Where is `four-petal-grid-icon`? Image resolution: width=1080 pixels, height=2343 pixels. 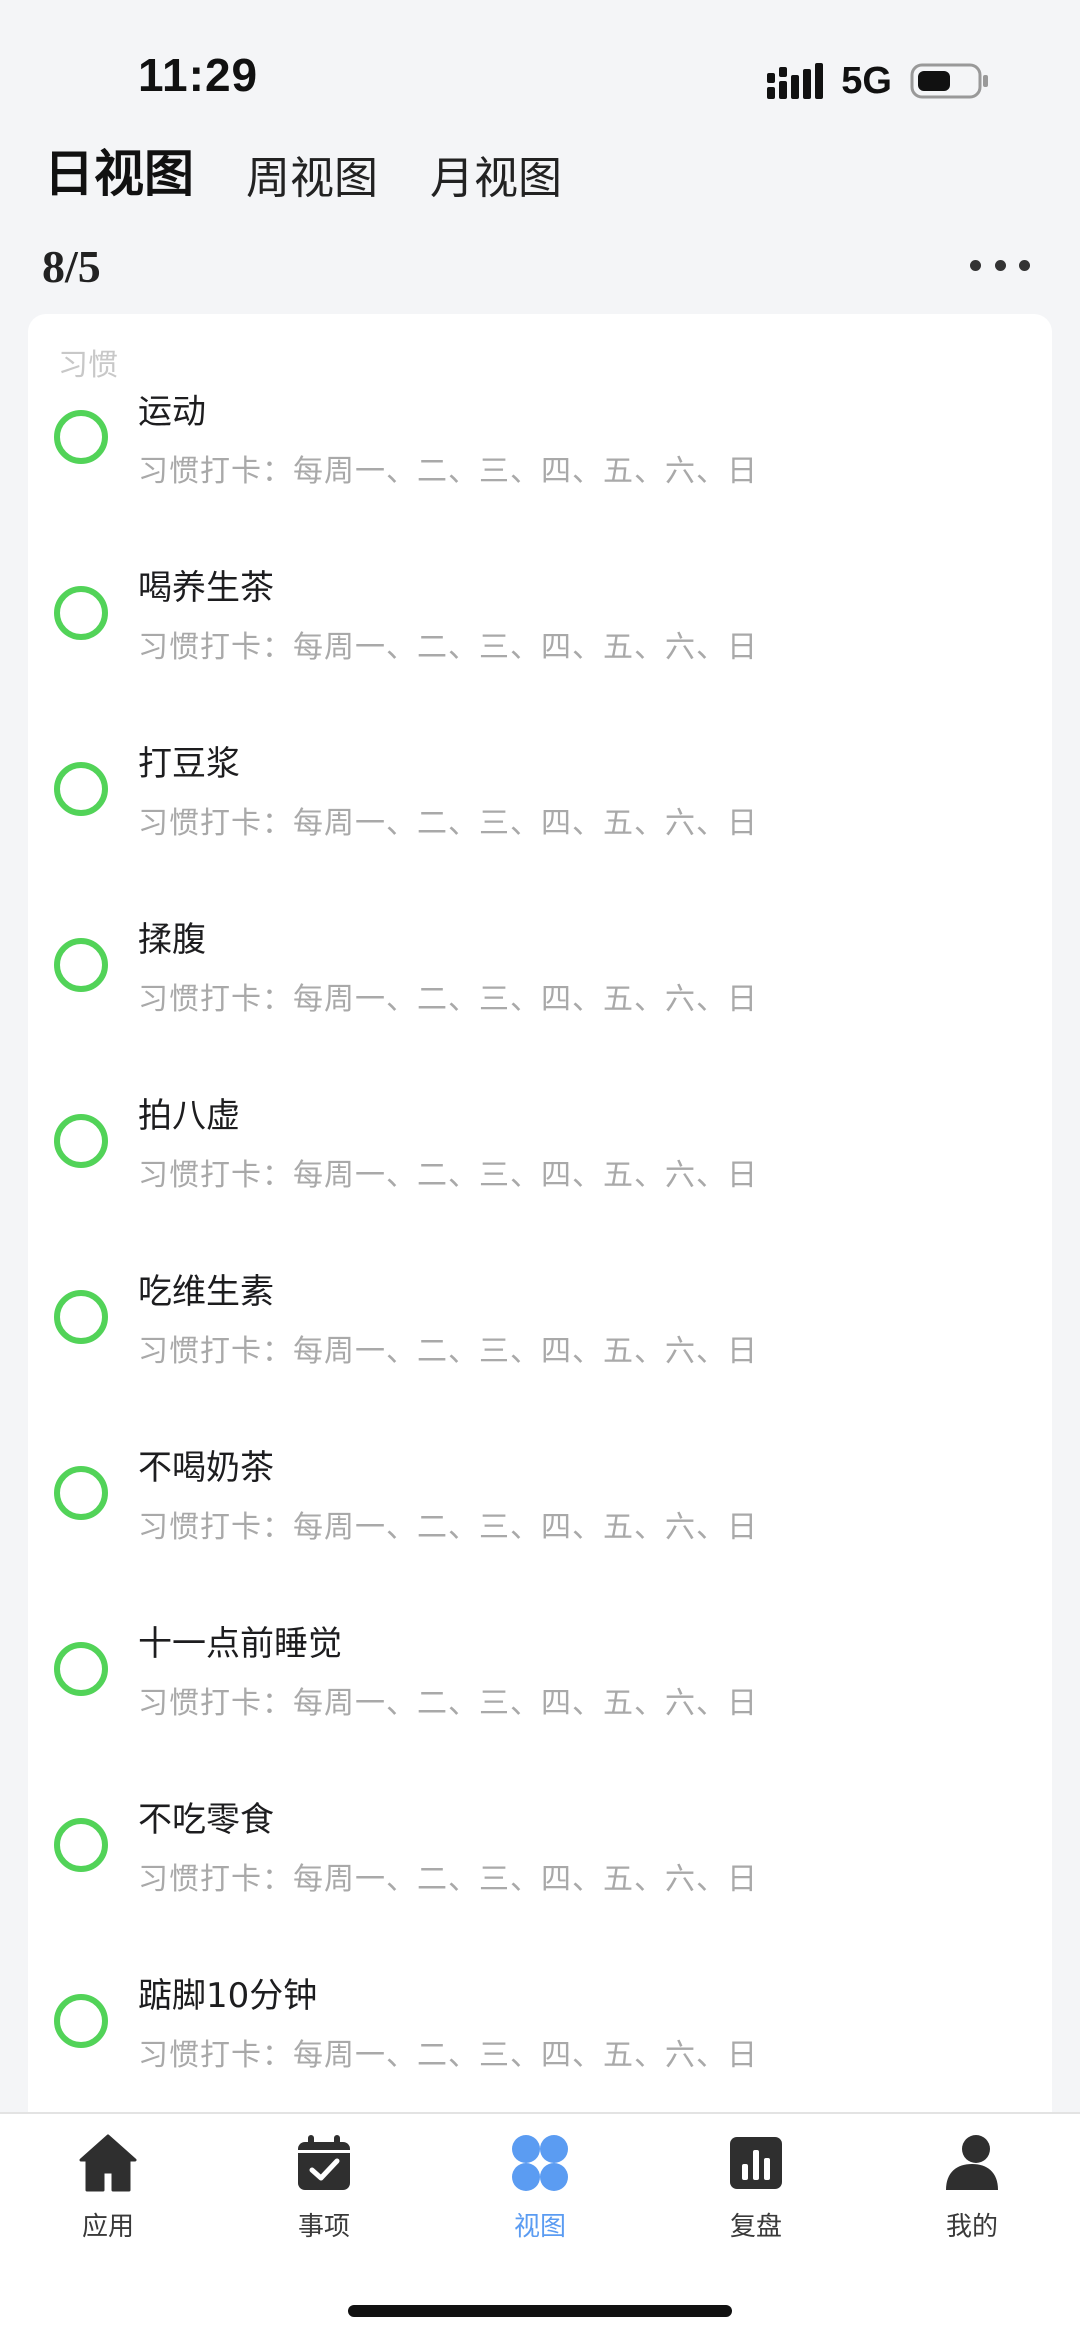 four-petal-grid-icon is located at coordinates (540, 2163).